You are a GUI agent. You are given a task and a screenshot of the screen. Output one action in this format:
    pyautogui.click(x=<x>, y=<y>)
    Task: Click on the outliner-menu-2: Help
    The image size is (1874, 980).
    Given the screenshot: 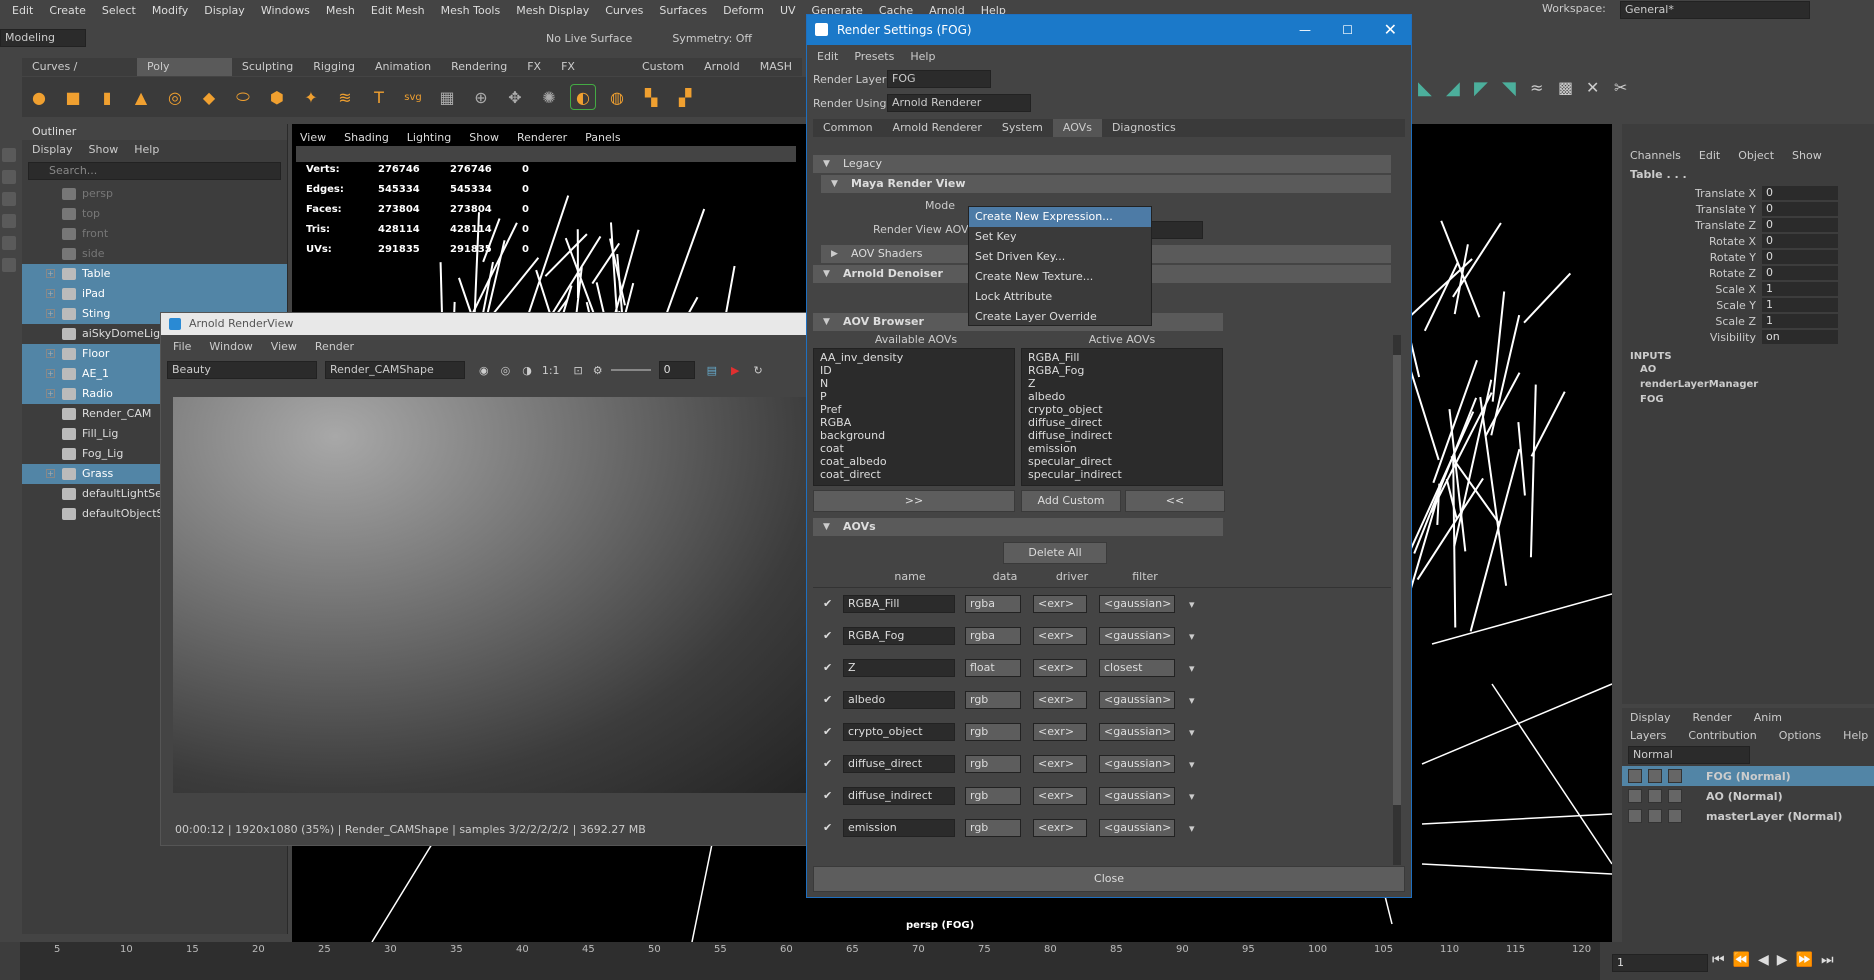 What is the action you would take?
    pyautogui.click(x=146, y=149)
    